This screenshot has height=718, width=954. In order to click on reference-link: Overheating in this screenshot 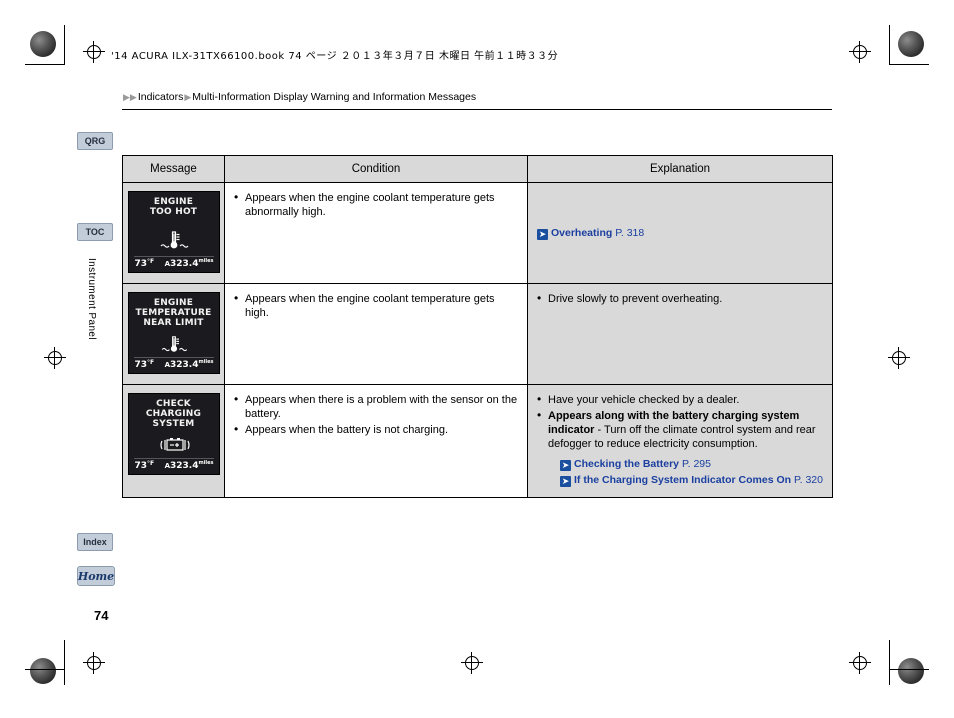, I will do `click(581, 233)`.